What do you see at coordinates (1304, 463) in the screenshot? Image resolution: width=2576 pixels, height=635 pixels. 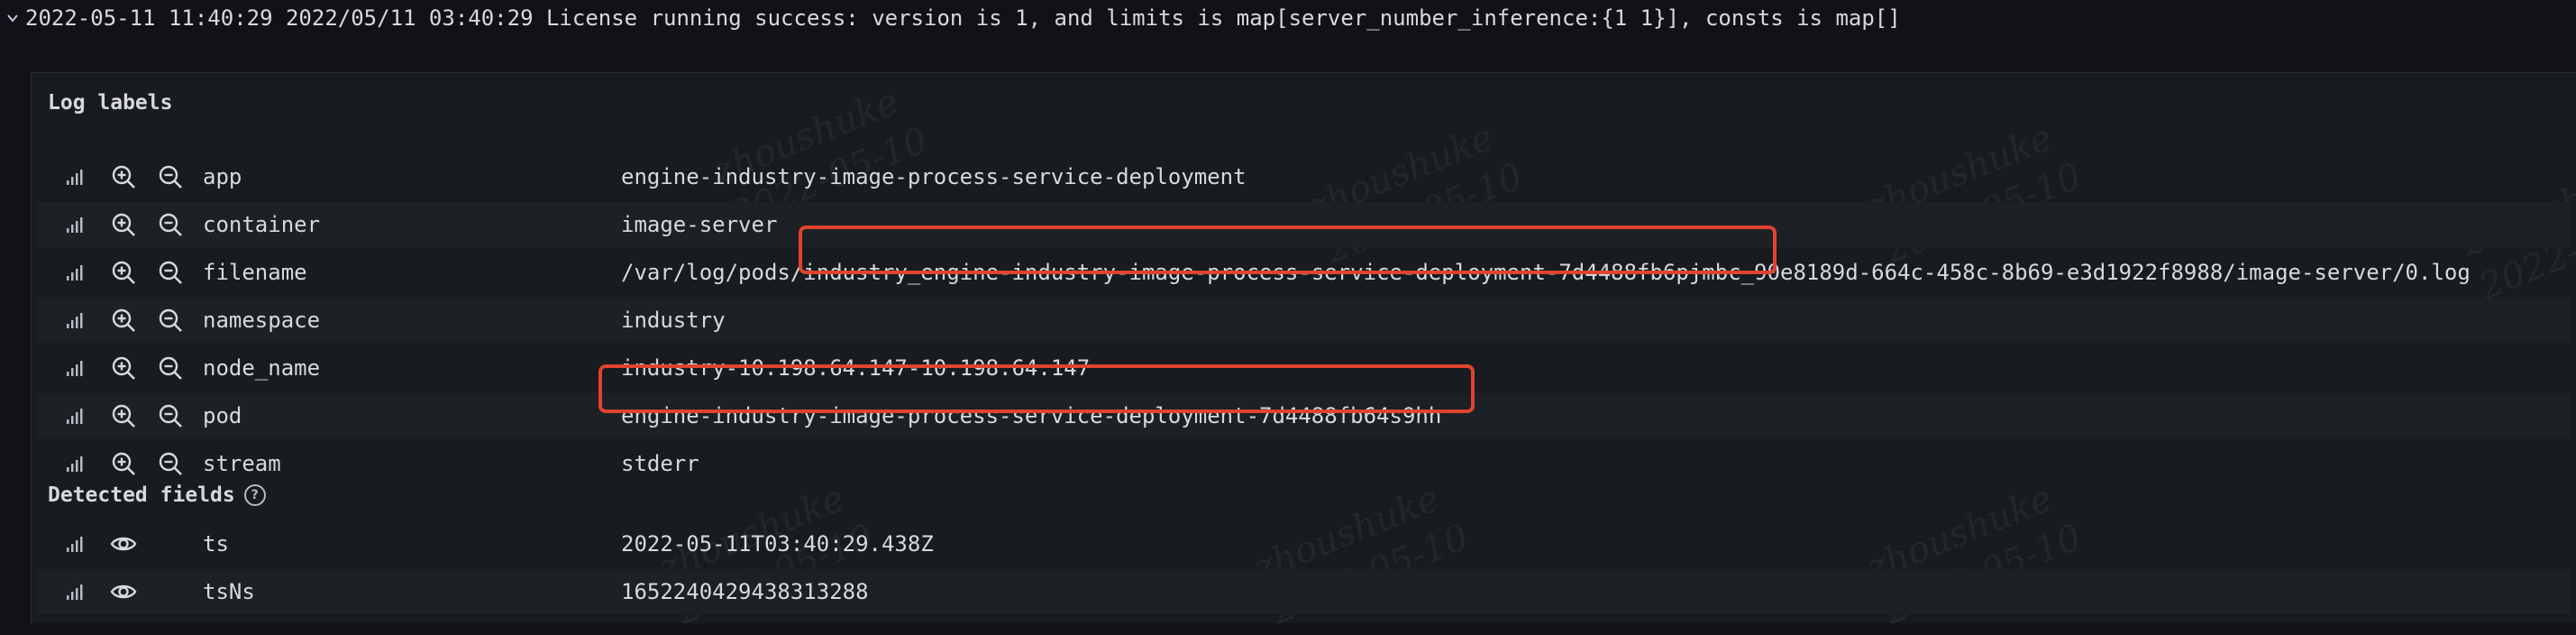 I see `label-row-stream: stream stderr` at bounding box center [1304, 463].